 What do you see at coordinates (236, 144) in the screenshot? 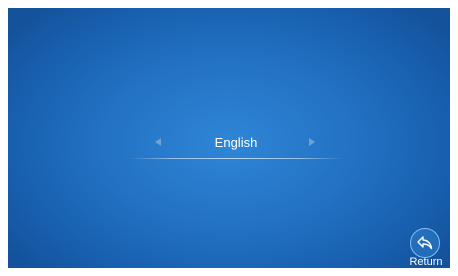
I see `language-selector: English` at bounding box center [236, 144].